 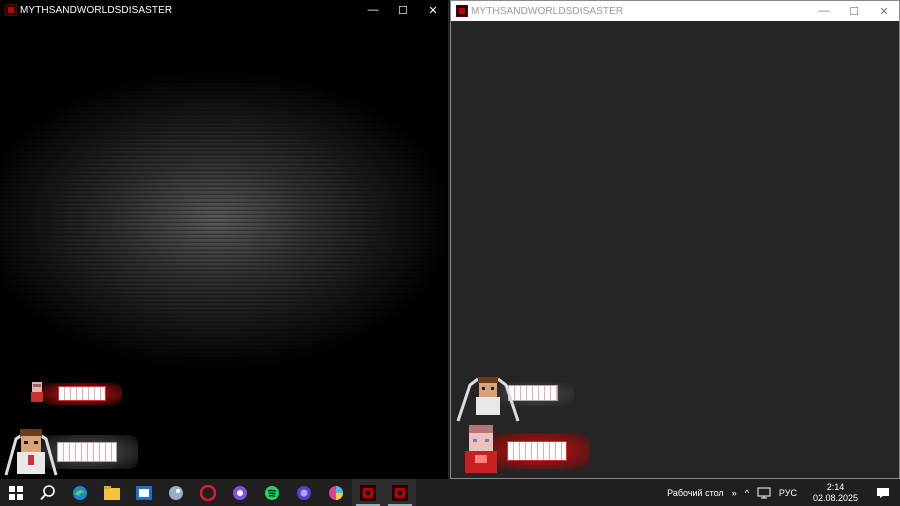 I want to click on taskbar: Рабочий стол » ^ РУС 2:14 02.08.2025, so click(x=450, y=492).